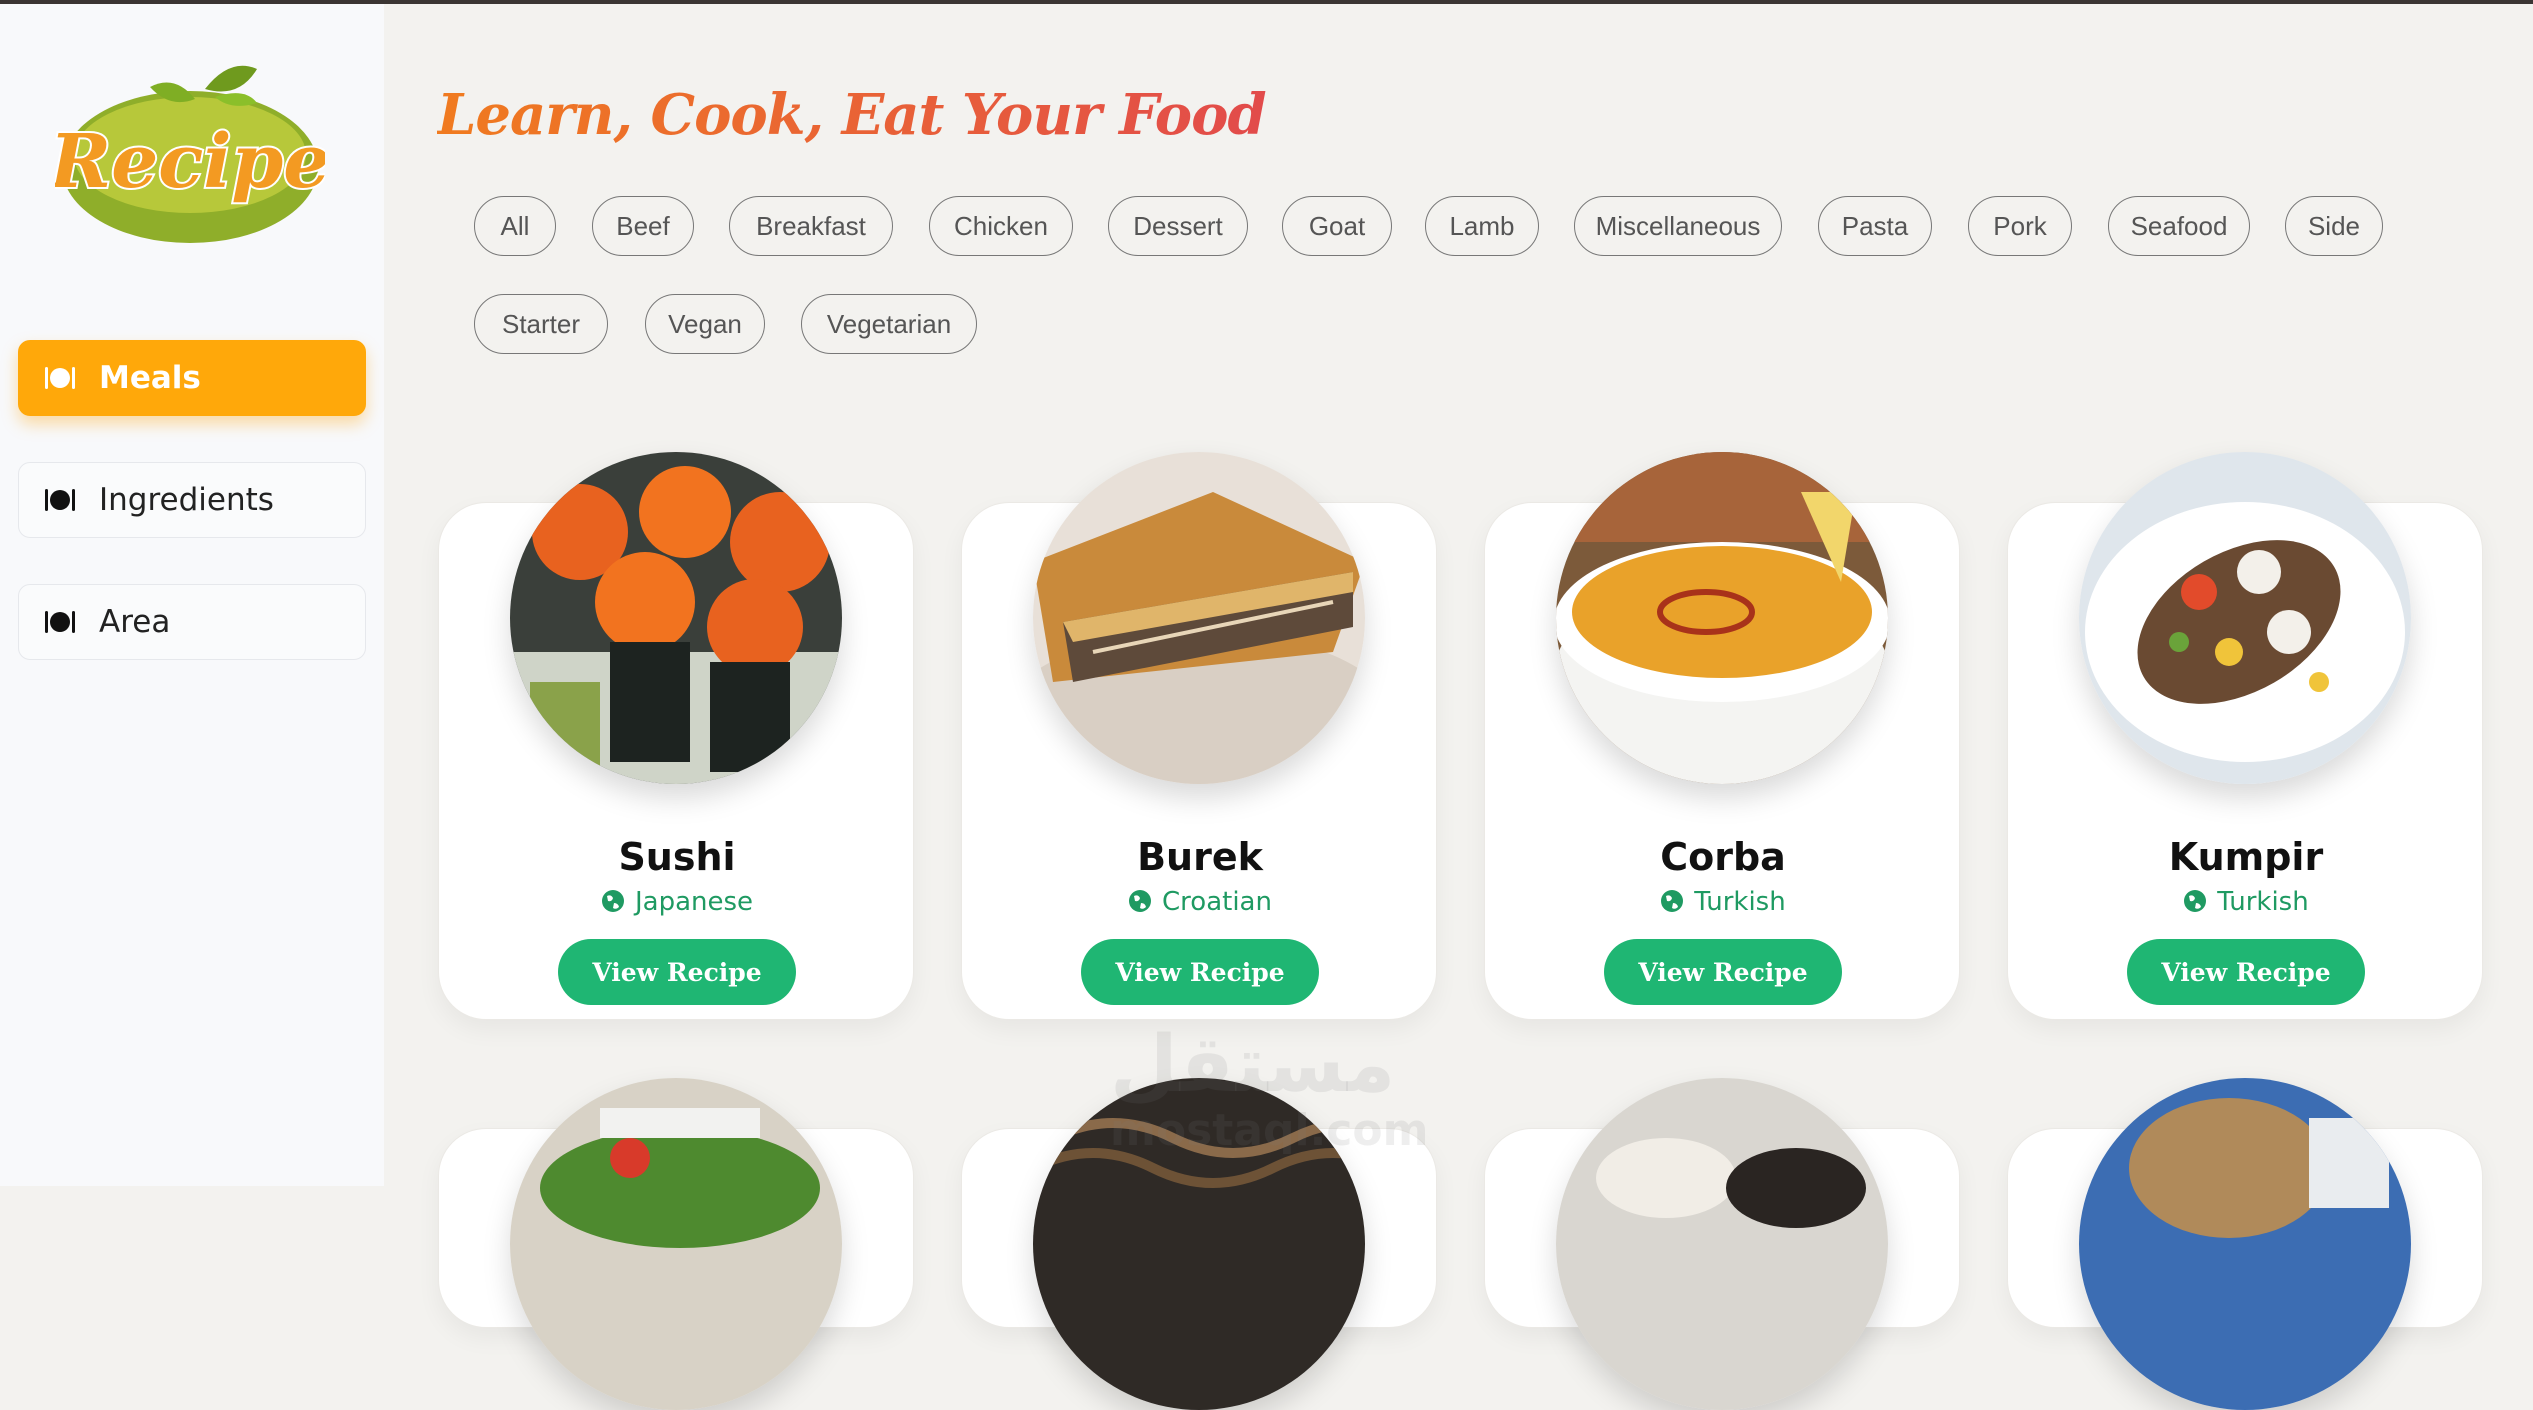 Image resolution: width=2533 pixels, height=1410 pixels. I want to click on category-chip-vegan: Vegan, so click(705, 324).